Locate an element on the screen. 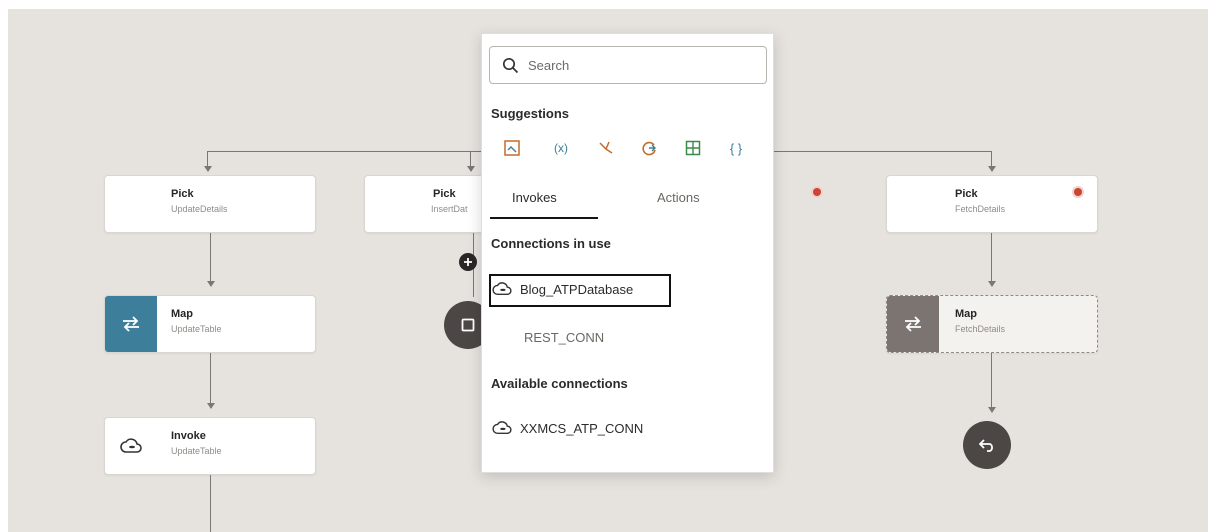 This screenshot has width=1209, height=532. pick-node-update-details: Pick UpdateDetails is located at coordinates (210, 204).